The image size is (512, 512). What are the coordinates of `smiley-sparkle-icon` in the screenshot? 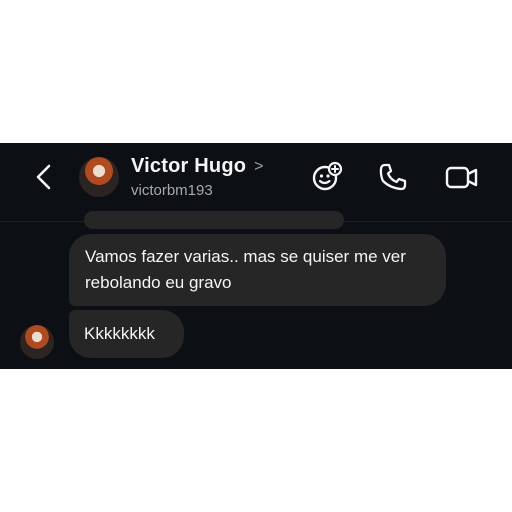 It's located at (327, 176).